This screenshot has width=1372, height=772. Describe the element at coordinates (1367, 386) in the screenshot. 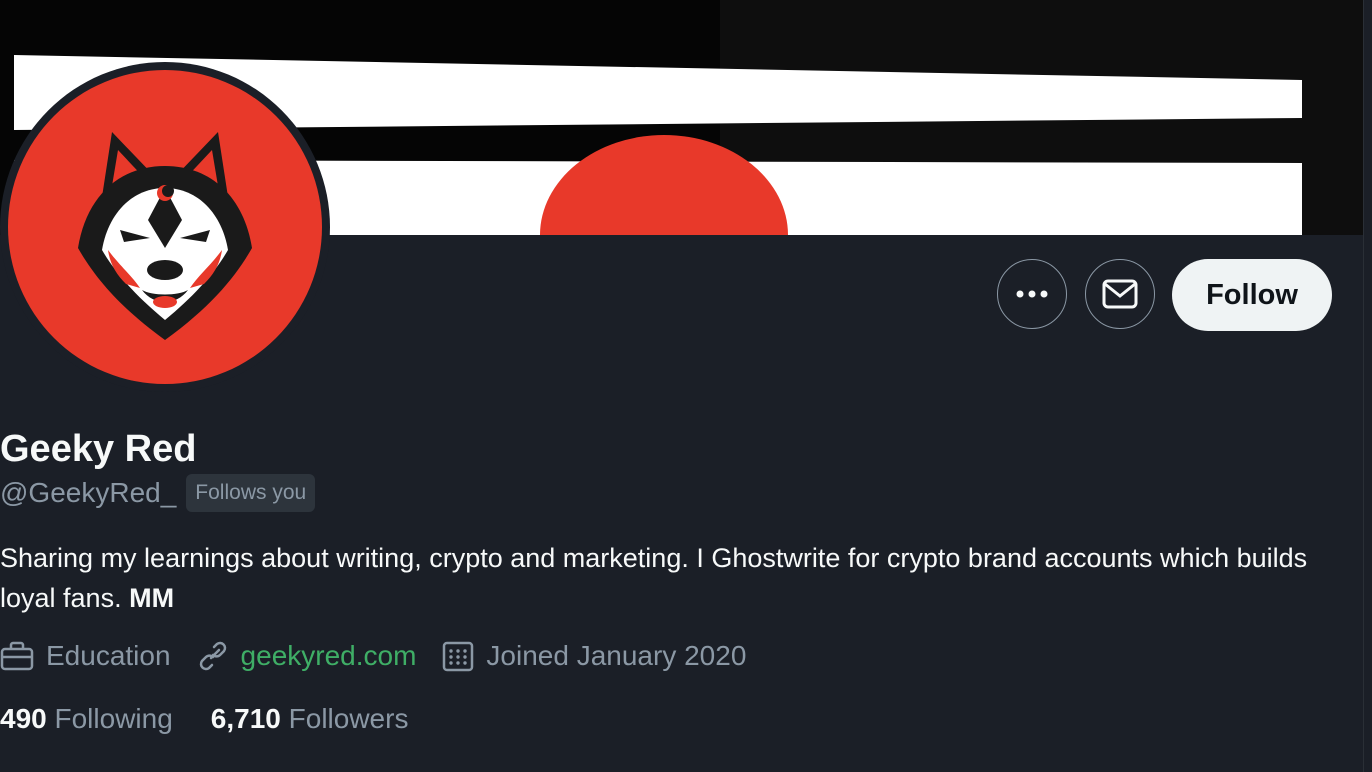

I see `scrollbar-track` at that location.